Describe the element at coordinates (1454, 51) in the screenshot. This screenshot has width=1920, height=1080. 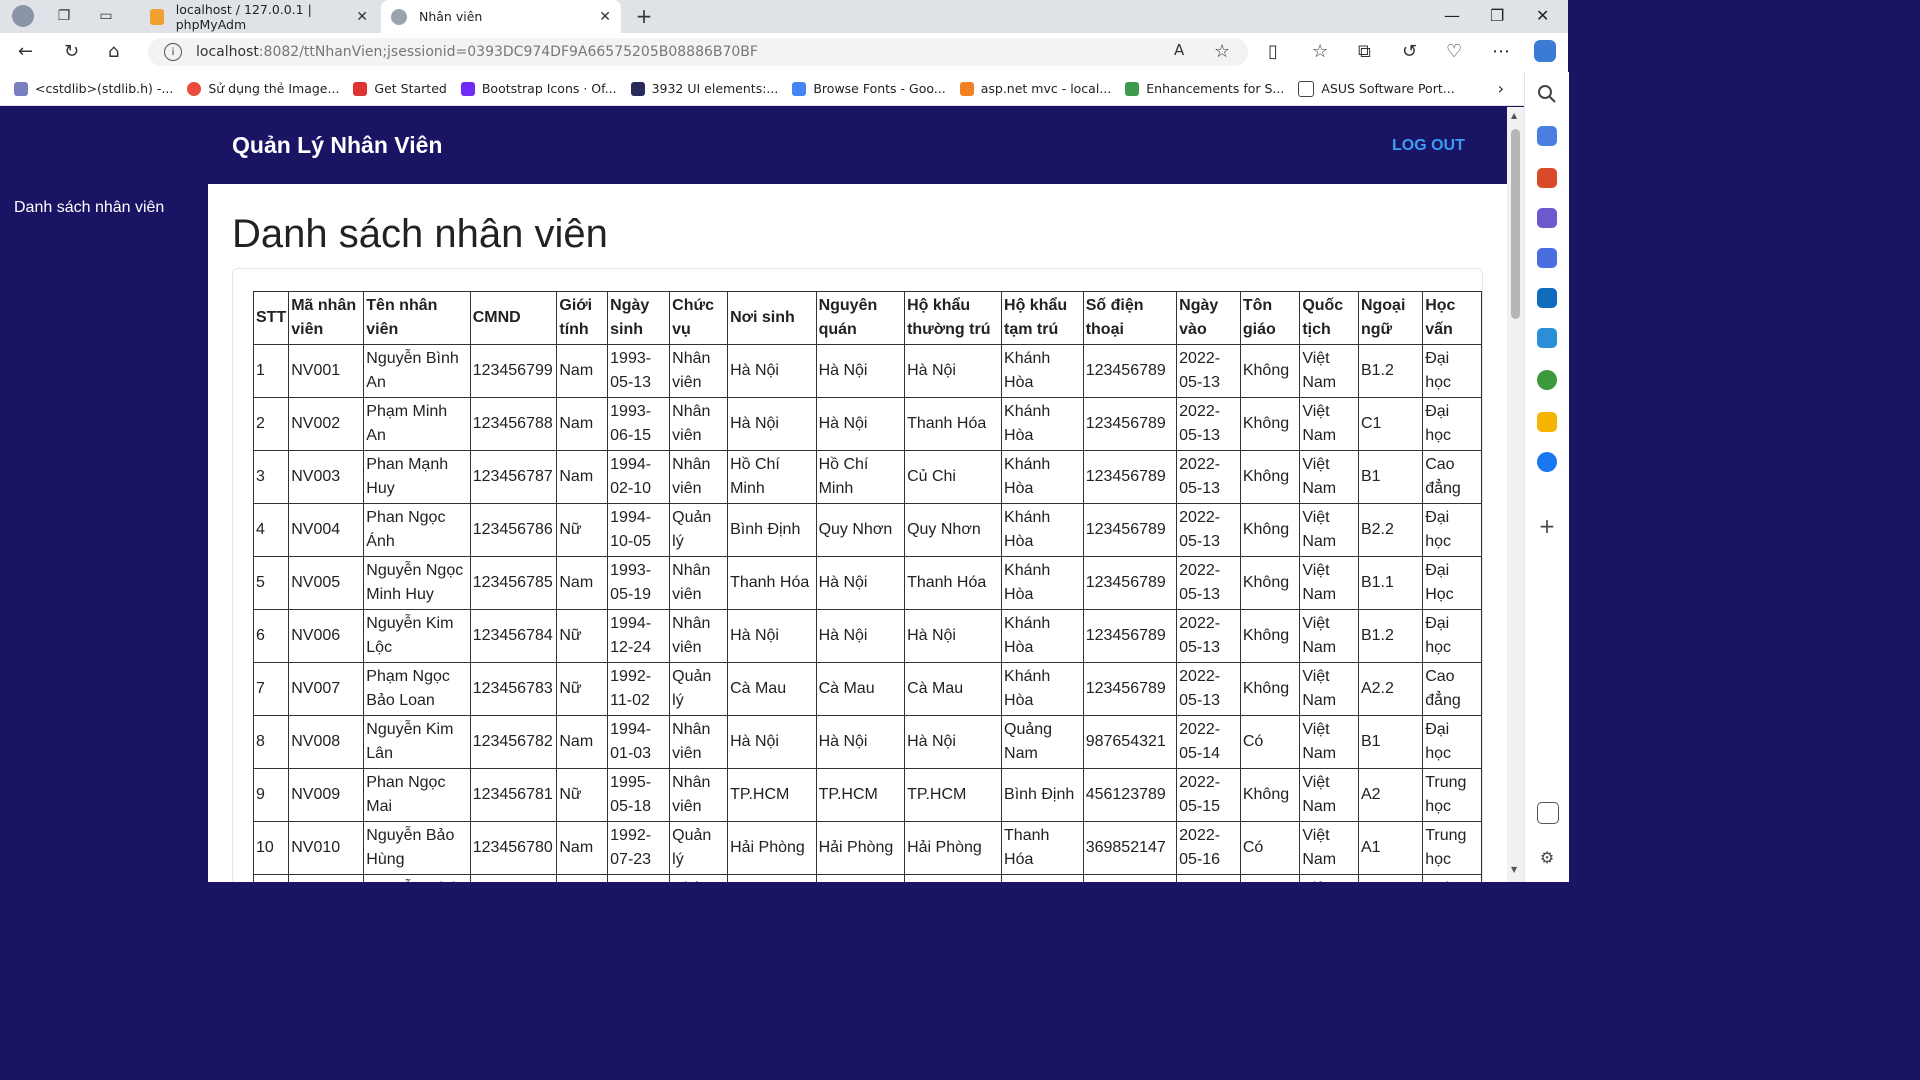
I see `performance-icon: ♡` at that location.